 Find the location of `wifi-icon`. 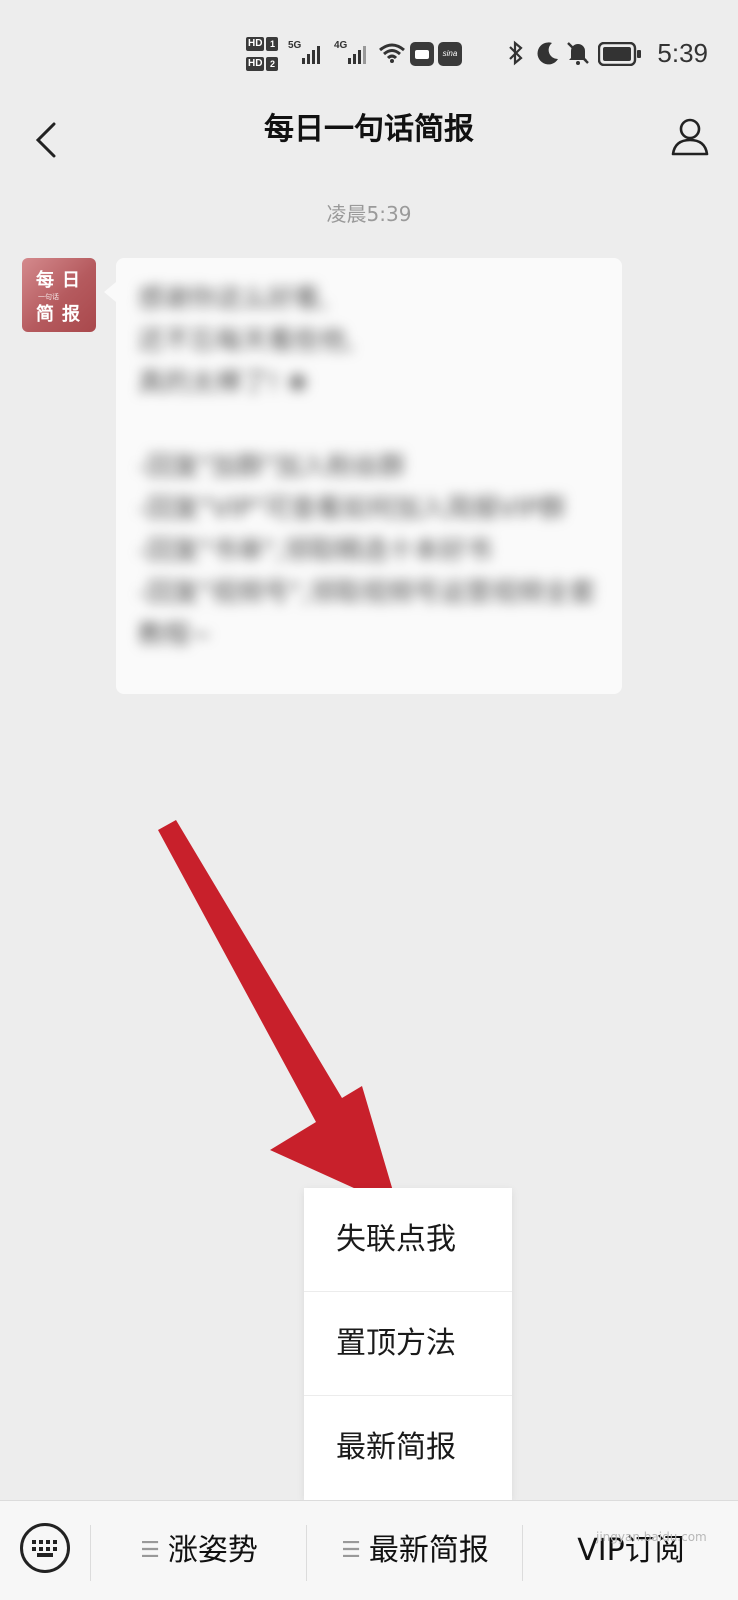

wifi-icon is located at coordinates (392, 53).